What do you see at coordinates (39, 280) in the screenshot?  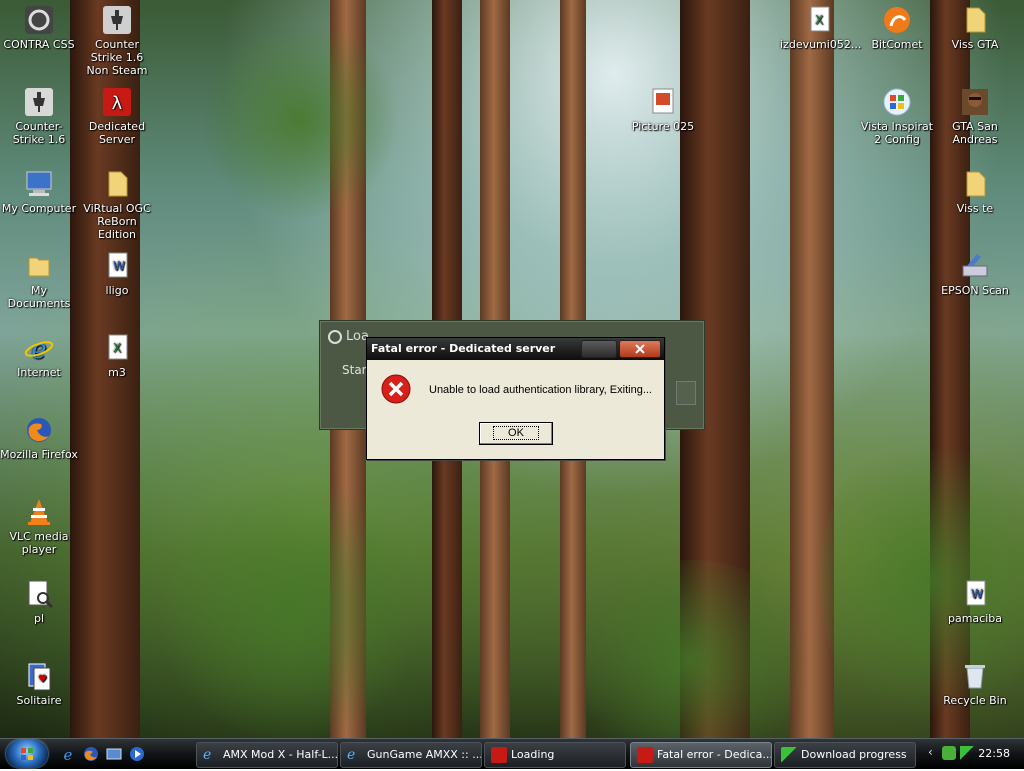 I see `desktop-icon-my-documents: My Documents` at bounding box center [39, 280].